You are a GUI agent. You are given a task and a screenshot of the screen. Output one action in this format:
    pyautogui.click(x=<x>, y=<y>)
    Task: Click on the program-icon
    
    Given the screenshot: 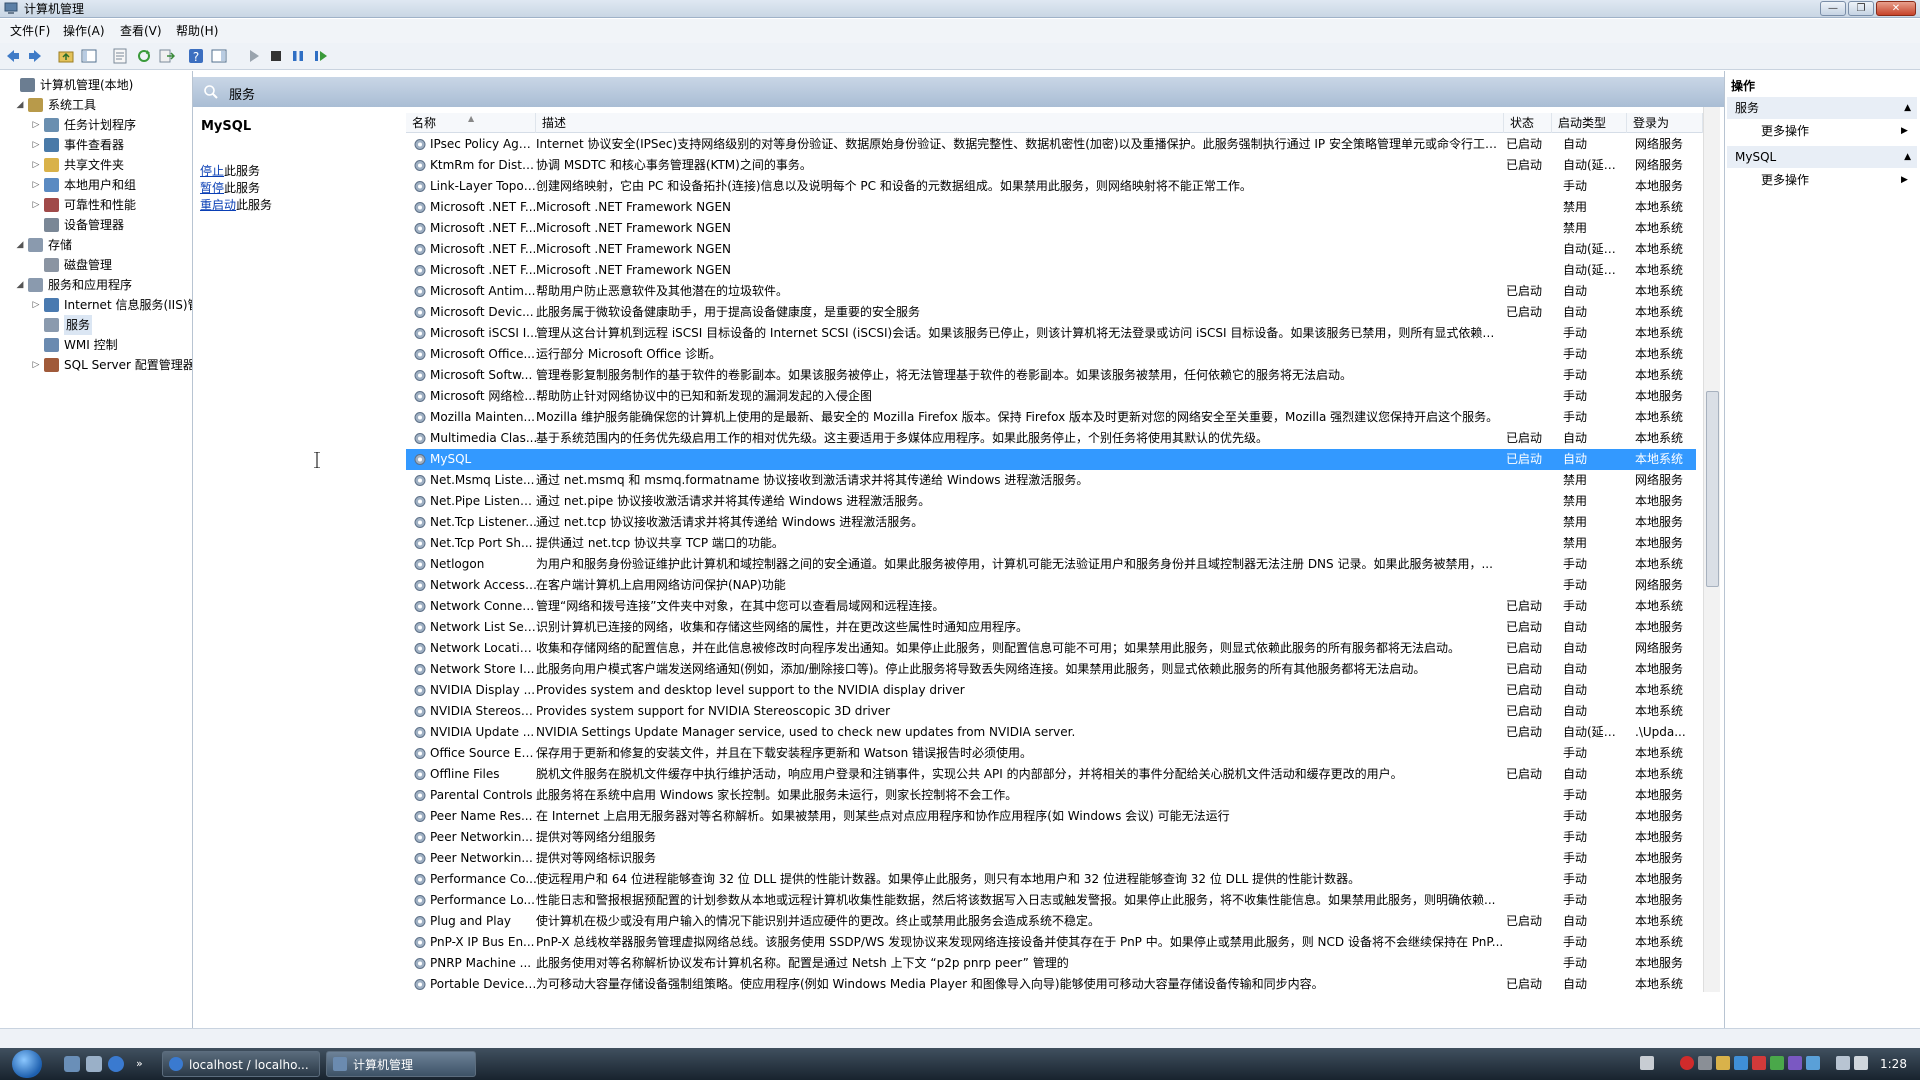 What is the action you would take?
    pyautogui.click(x=1705, y=1063)
    